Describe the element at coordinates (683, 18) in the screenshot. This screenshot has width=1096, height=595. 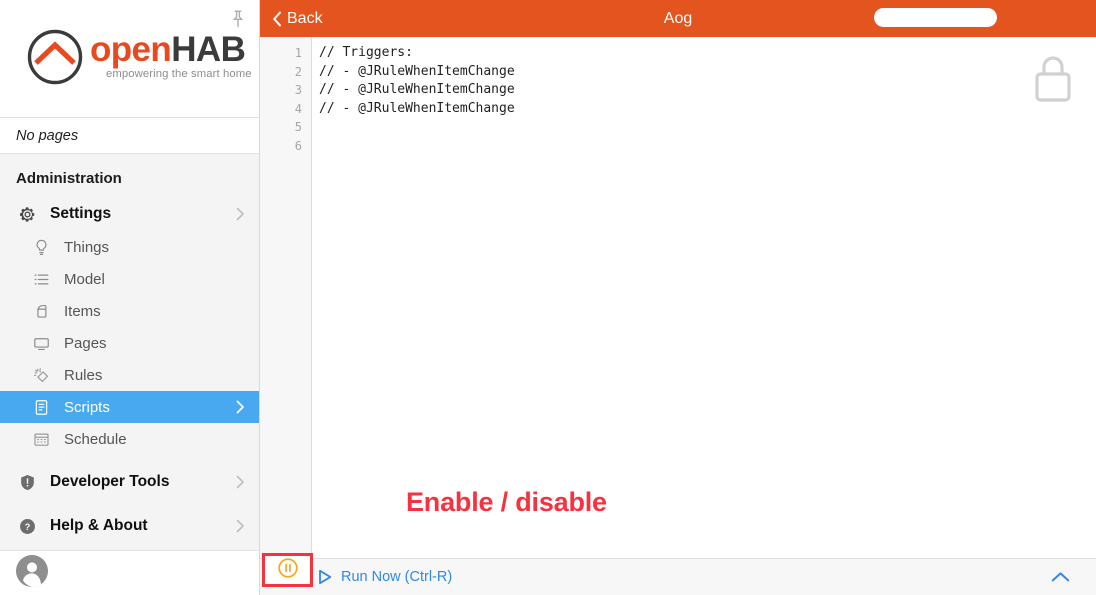
I see `page-title-suffix: og` at that location.